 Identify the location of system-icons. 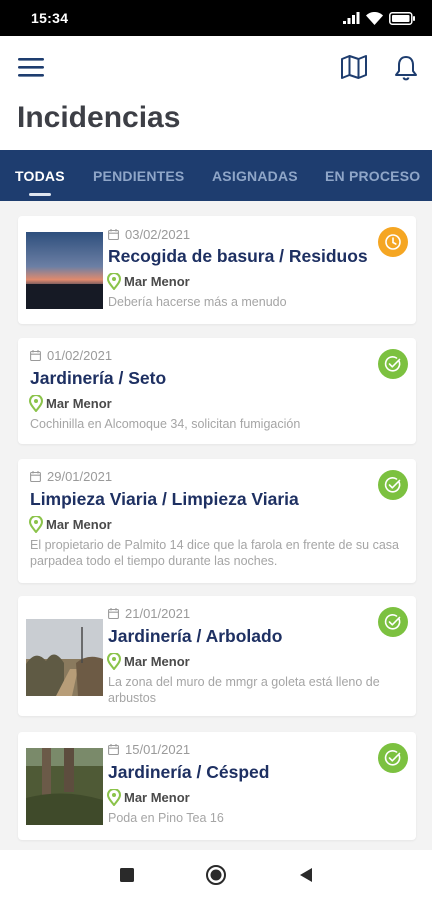
(379, 18).